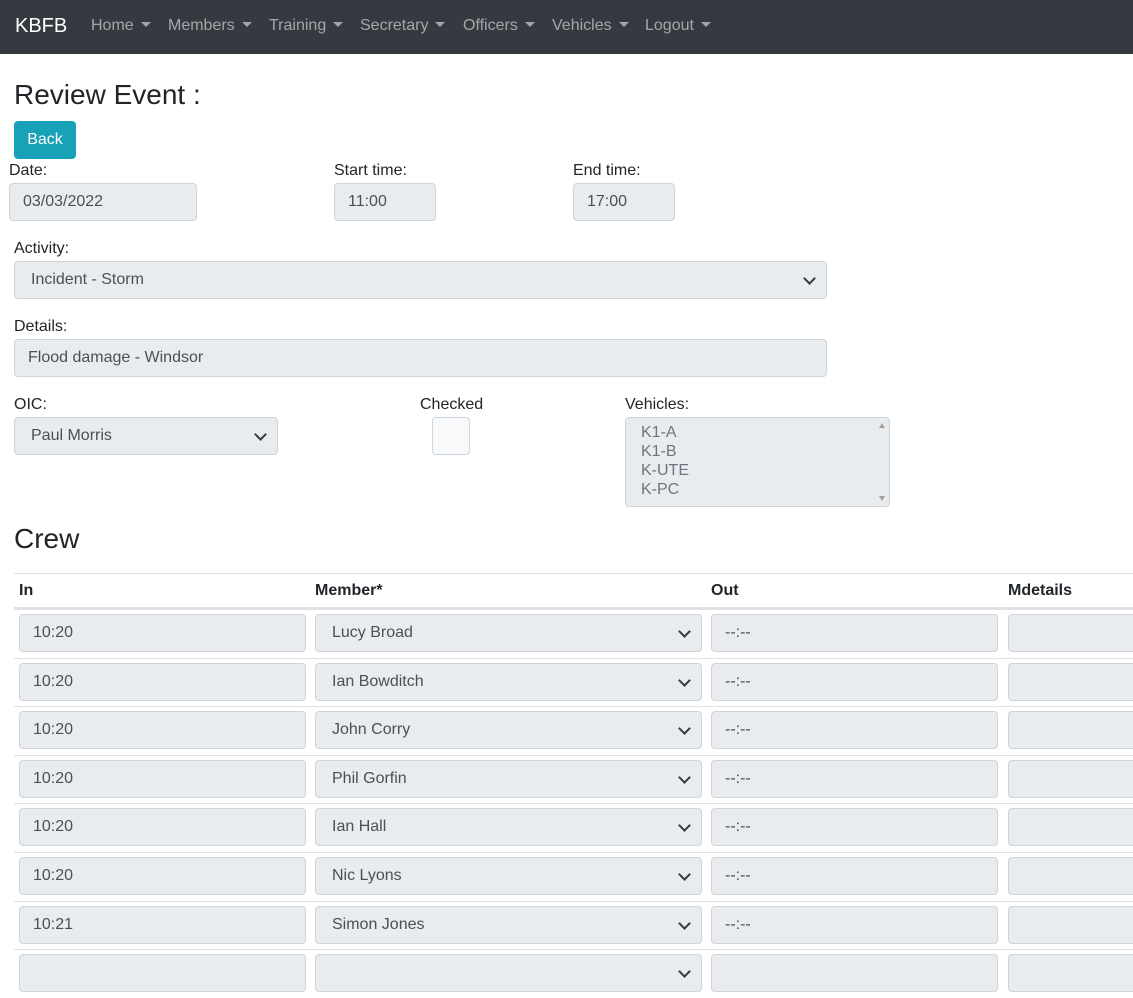  I want to click on scroll-up-arrow-icon, so click(882, 425).